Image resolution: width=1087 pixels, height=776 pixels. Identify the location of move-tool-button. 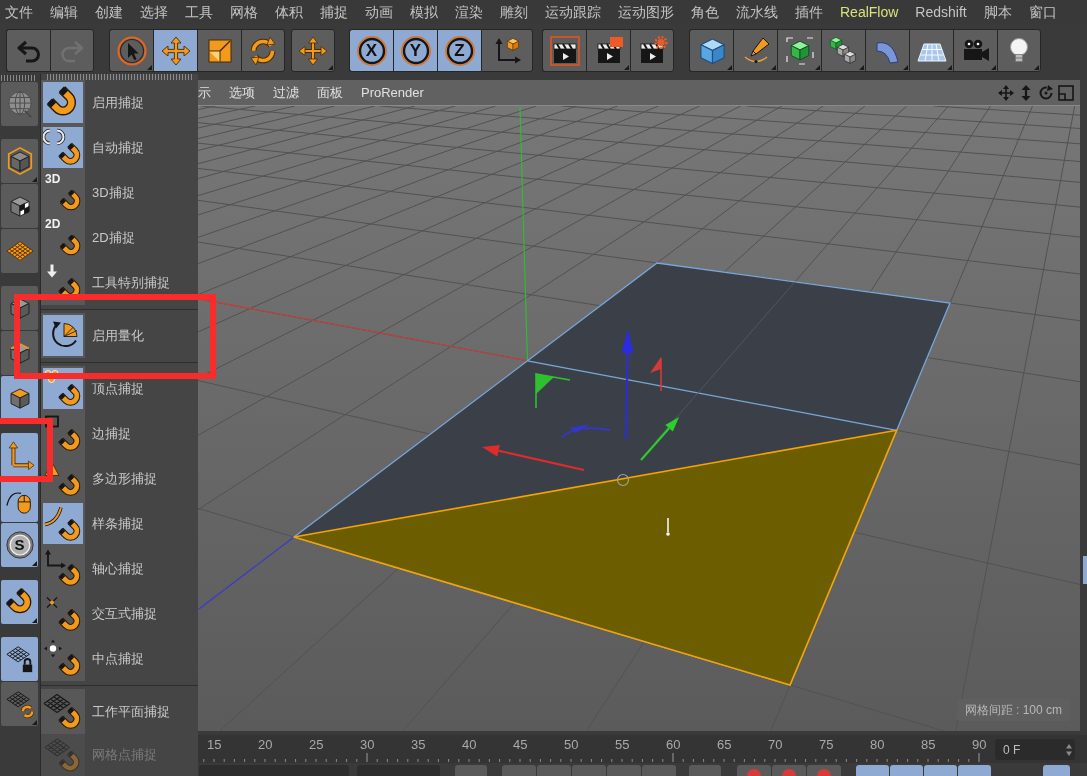
(175, 50).